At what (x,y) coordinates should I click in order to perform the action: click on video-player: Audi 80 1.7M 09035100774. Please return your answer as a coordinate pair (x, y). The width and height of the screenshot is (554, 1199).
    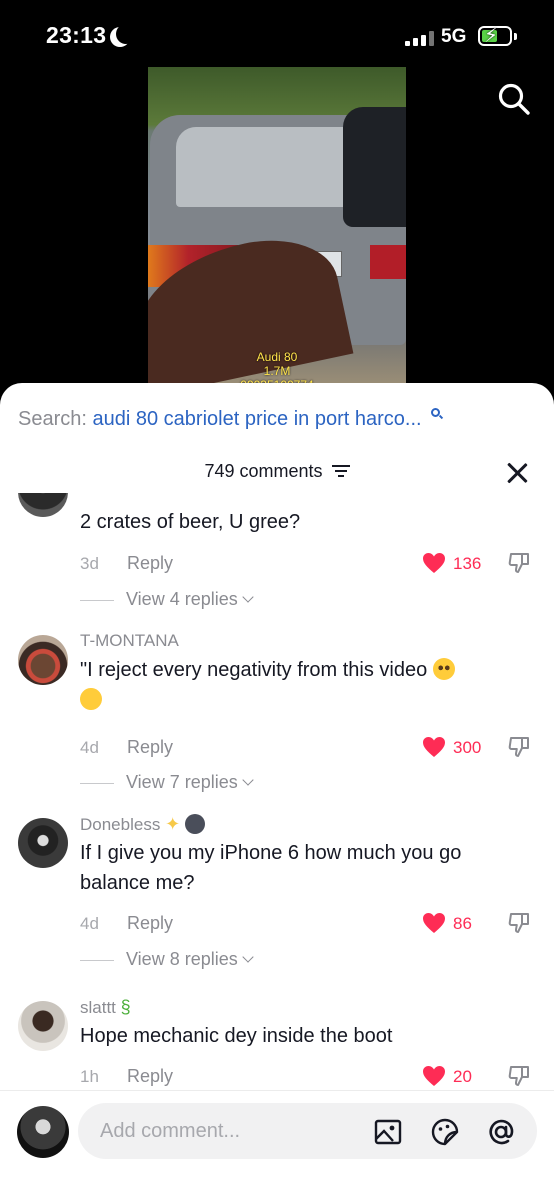
    Looking at the image, I should click on (277, 227).